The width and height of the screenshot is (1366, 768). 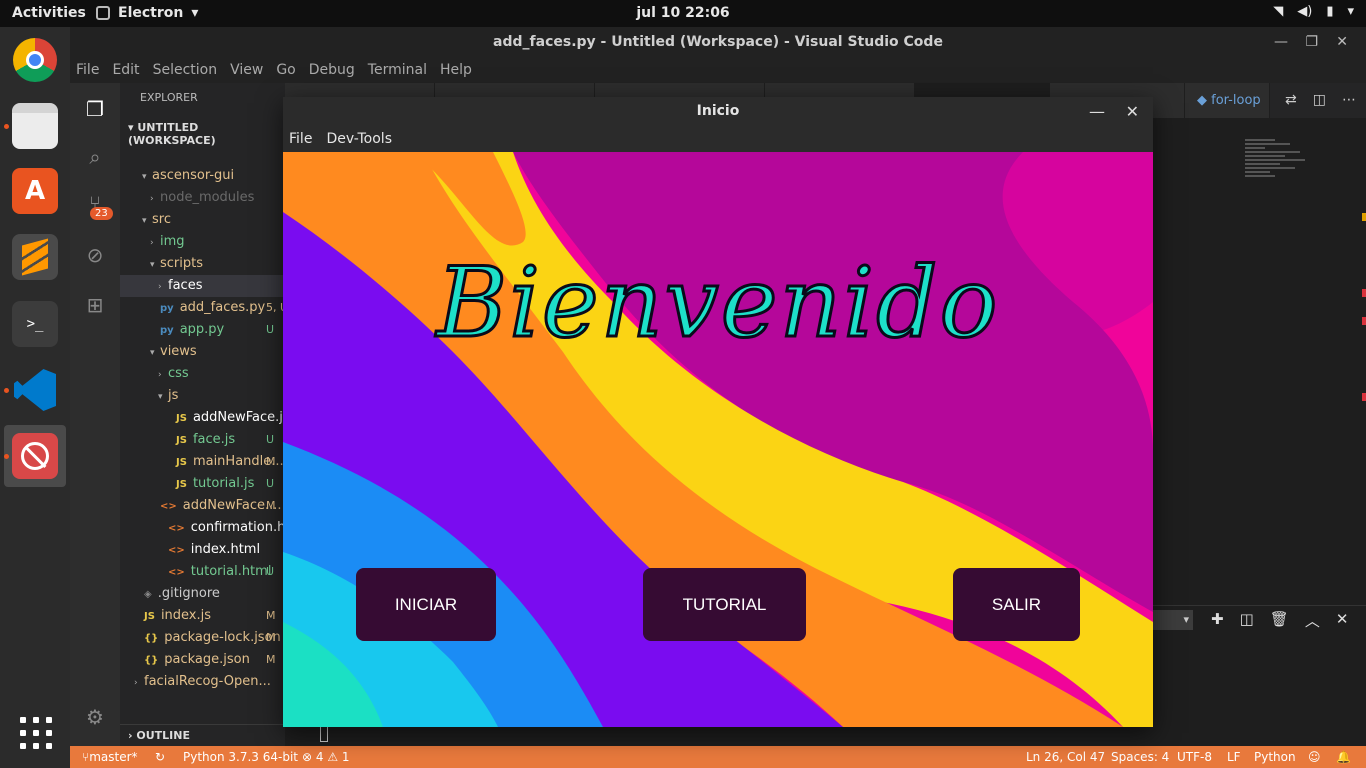 What do you see at coordinates (202, 735) in the screenshot?
I see `outline-section: › OUTLINE` at bounding box center [202, 735].